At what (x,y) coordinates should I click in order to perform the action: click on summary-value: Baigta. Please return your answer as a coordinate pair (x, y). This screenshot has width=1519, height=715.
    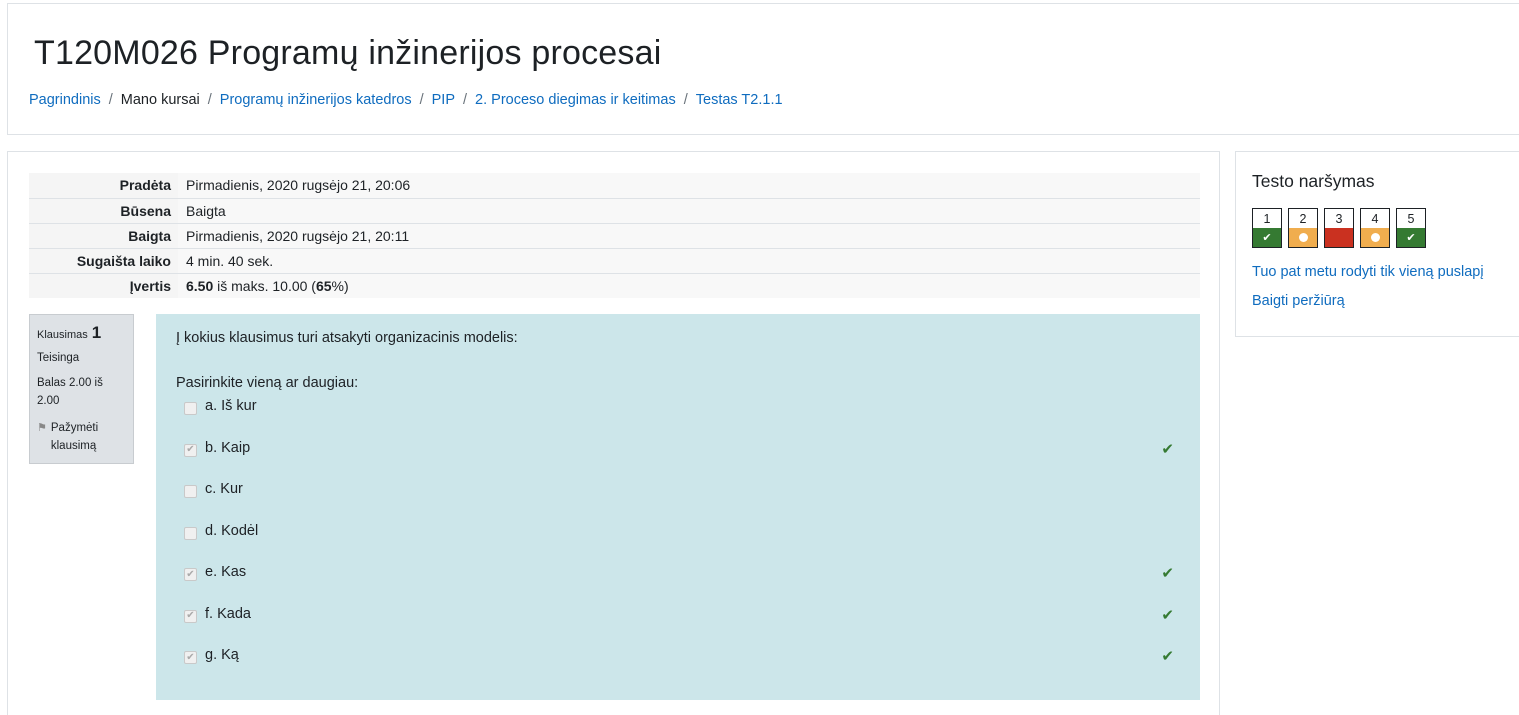
    Looking at the image, I should click on (689, 210).